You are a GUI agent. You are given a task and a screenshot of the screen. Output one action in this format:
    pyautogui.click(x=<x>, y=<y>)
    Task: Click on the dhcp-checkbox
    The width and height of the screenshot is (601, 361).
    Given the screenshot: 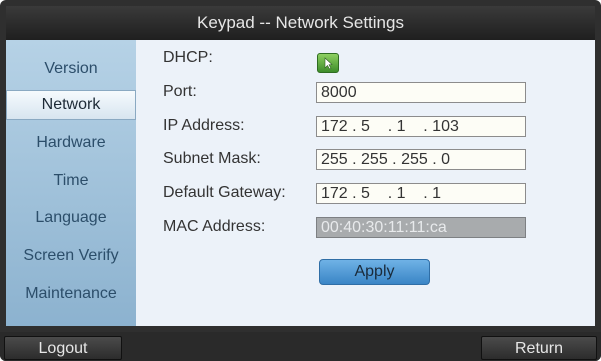 What is the action you would take?
    pyautogui.click(x=328, y=63)
    